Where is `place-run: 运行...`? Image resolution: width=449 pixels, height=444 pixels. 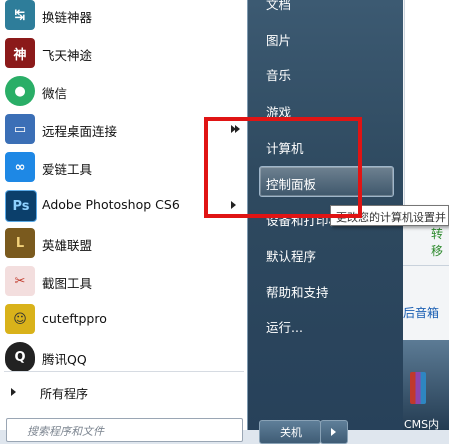 place-run: 运行... is located at coordinates (284, 326).